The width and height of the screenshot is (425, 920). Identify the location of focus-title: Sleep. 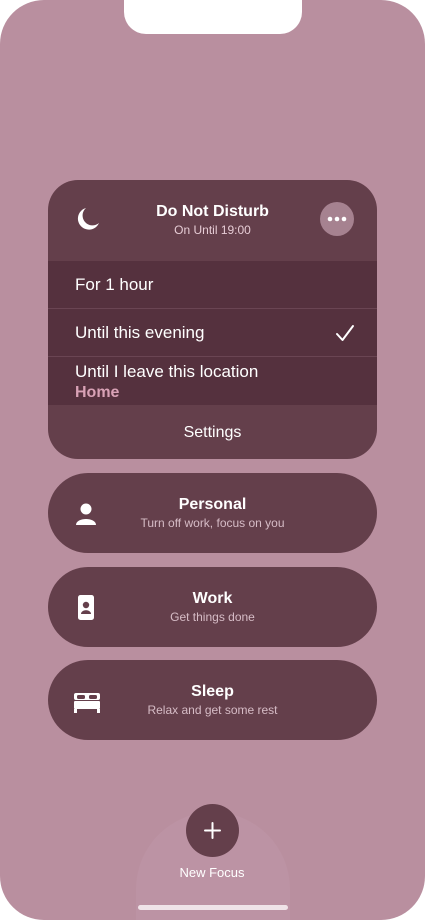
(212, 691).